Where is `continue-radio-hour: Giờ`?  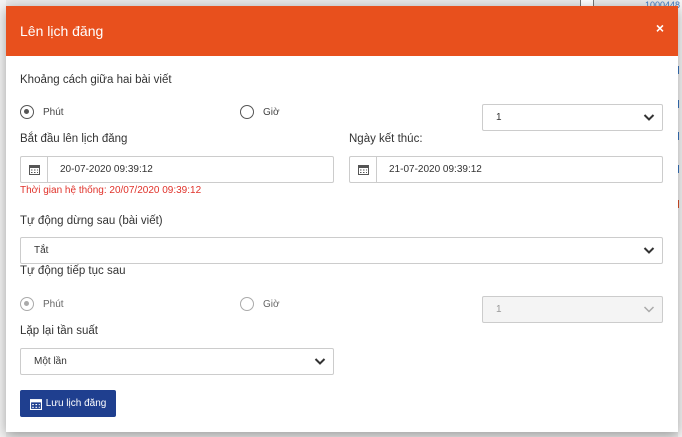 continue-radio-hour: Giờ is located at coordinates (260, 304).